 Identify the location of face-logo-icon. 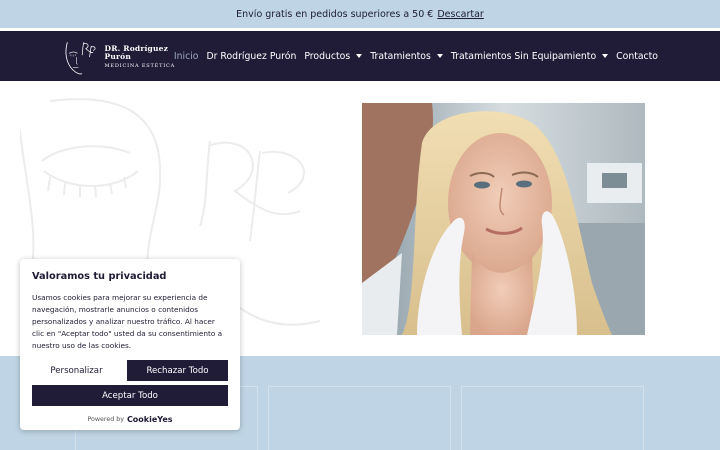
(80, 58).